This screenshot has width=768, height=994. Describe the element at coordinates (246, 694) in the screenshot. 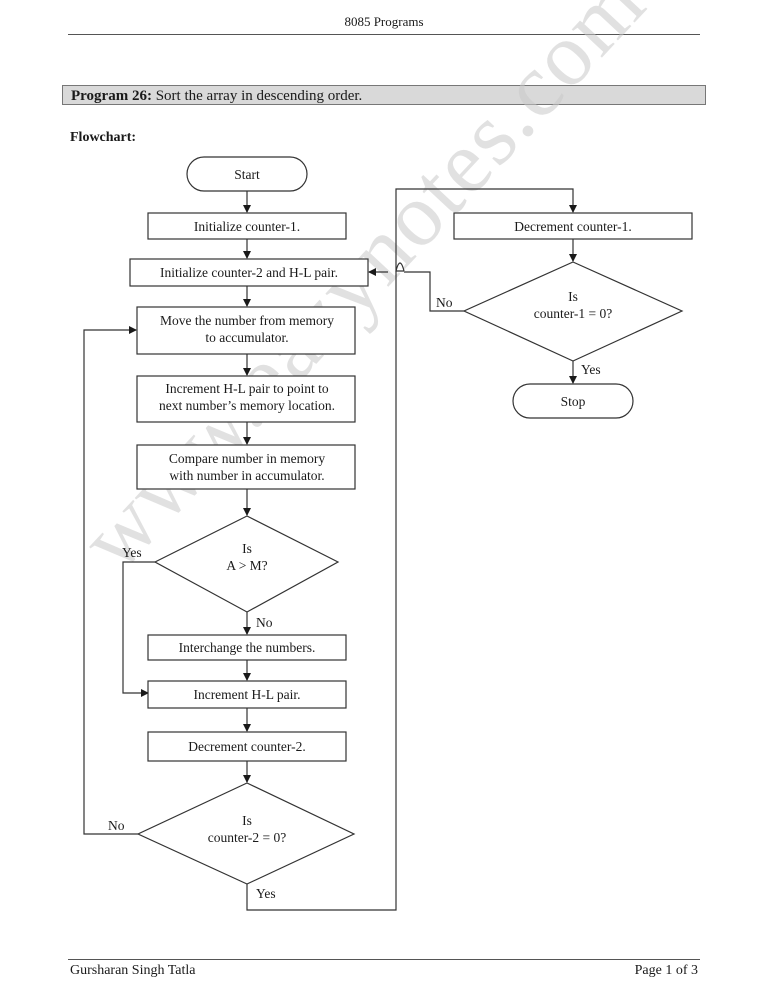

I see `inc-hl-pair-label: Increment H-L pair.` at that location.